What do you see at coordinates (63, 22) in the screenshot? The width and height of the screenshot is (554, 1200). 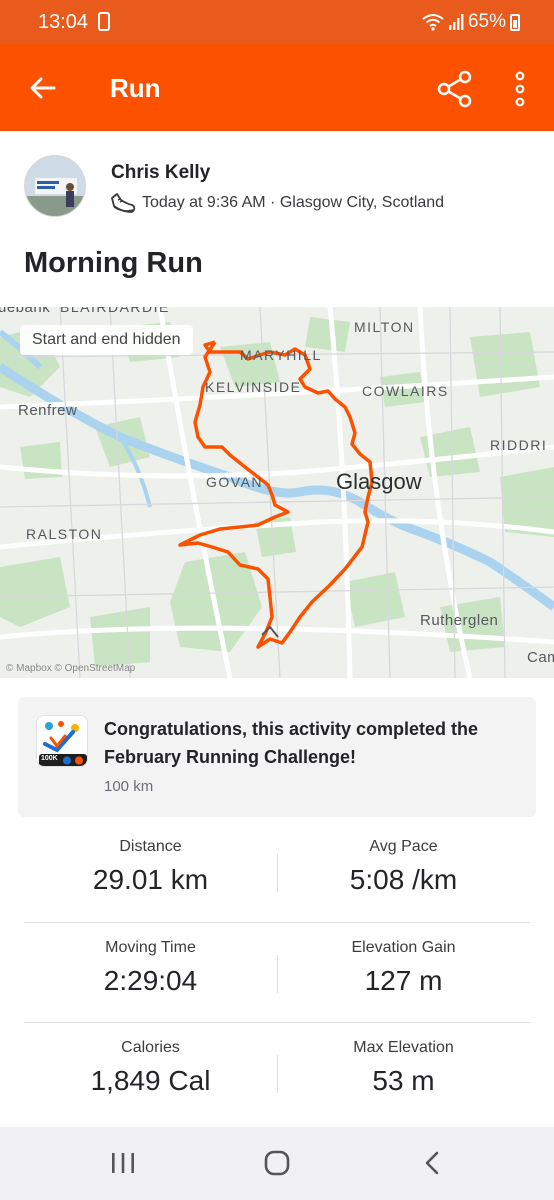 I see `status-time: 13:04` at bounding box center [63, 22].